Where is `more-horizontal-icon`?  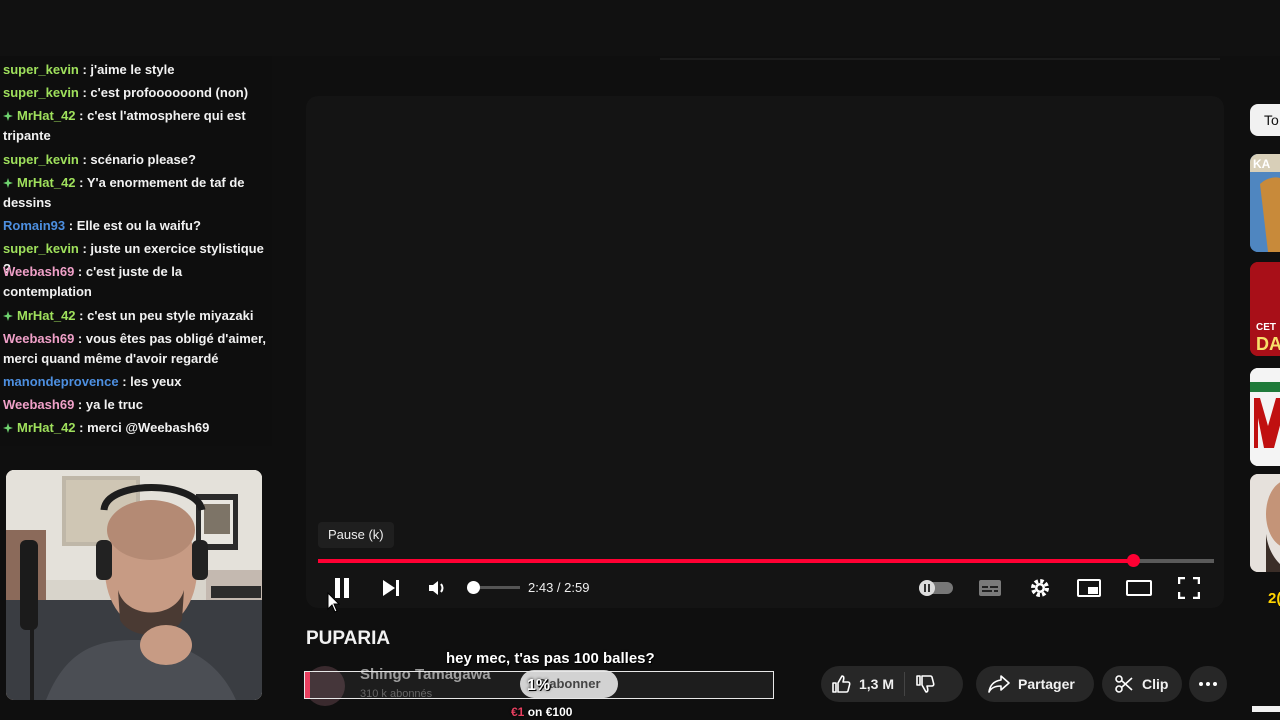 more-horizontal-icon is located at coordinates (1208, 684).